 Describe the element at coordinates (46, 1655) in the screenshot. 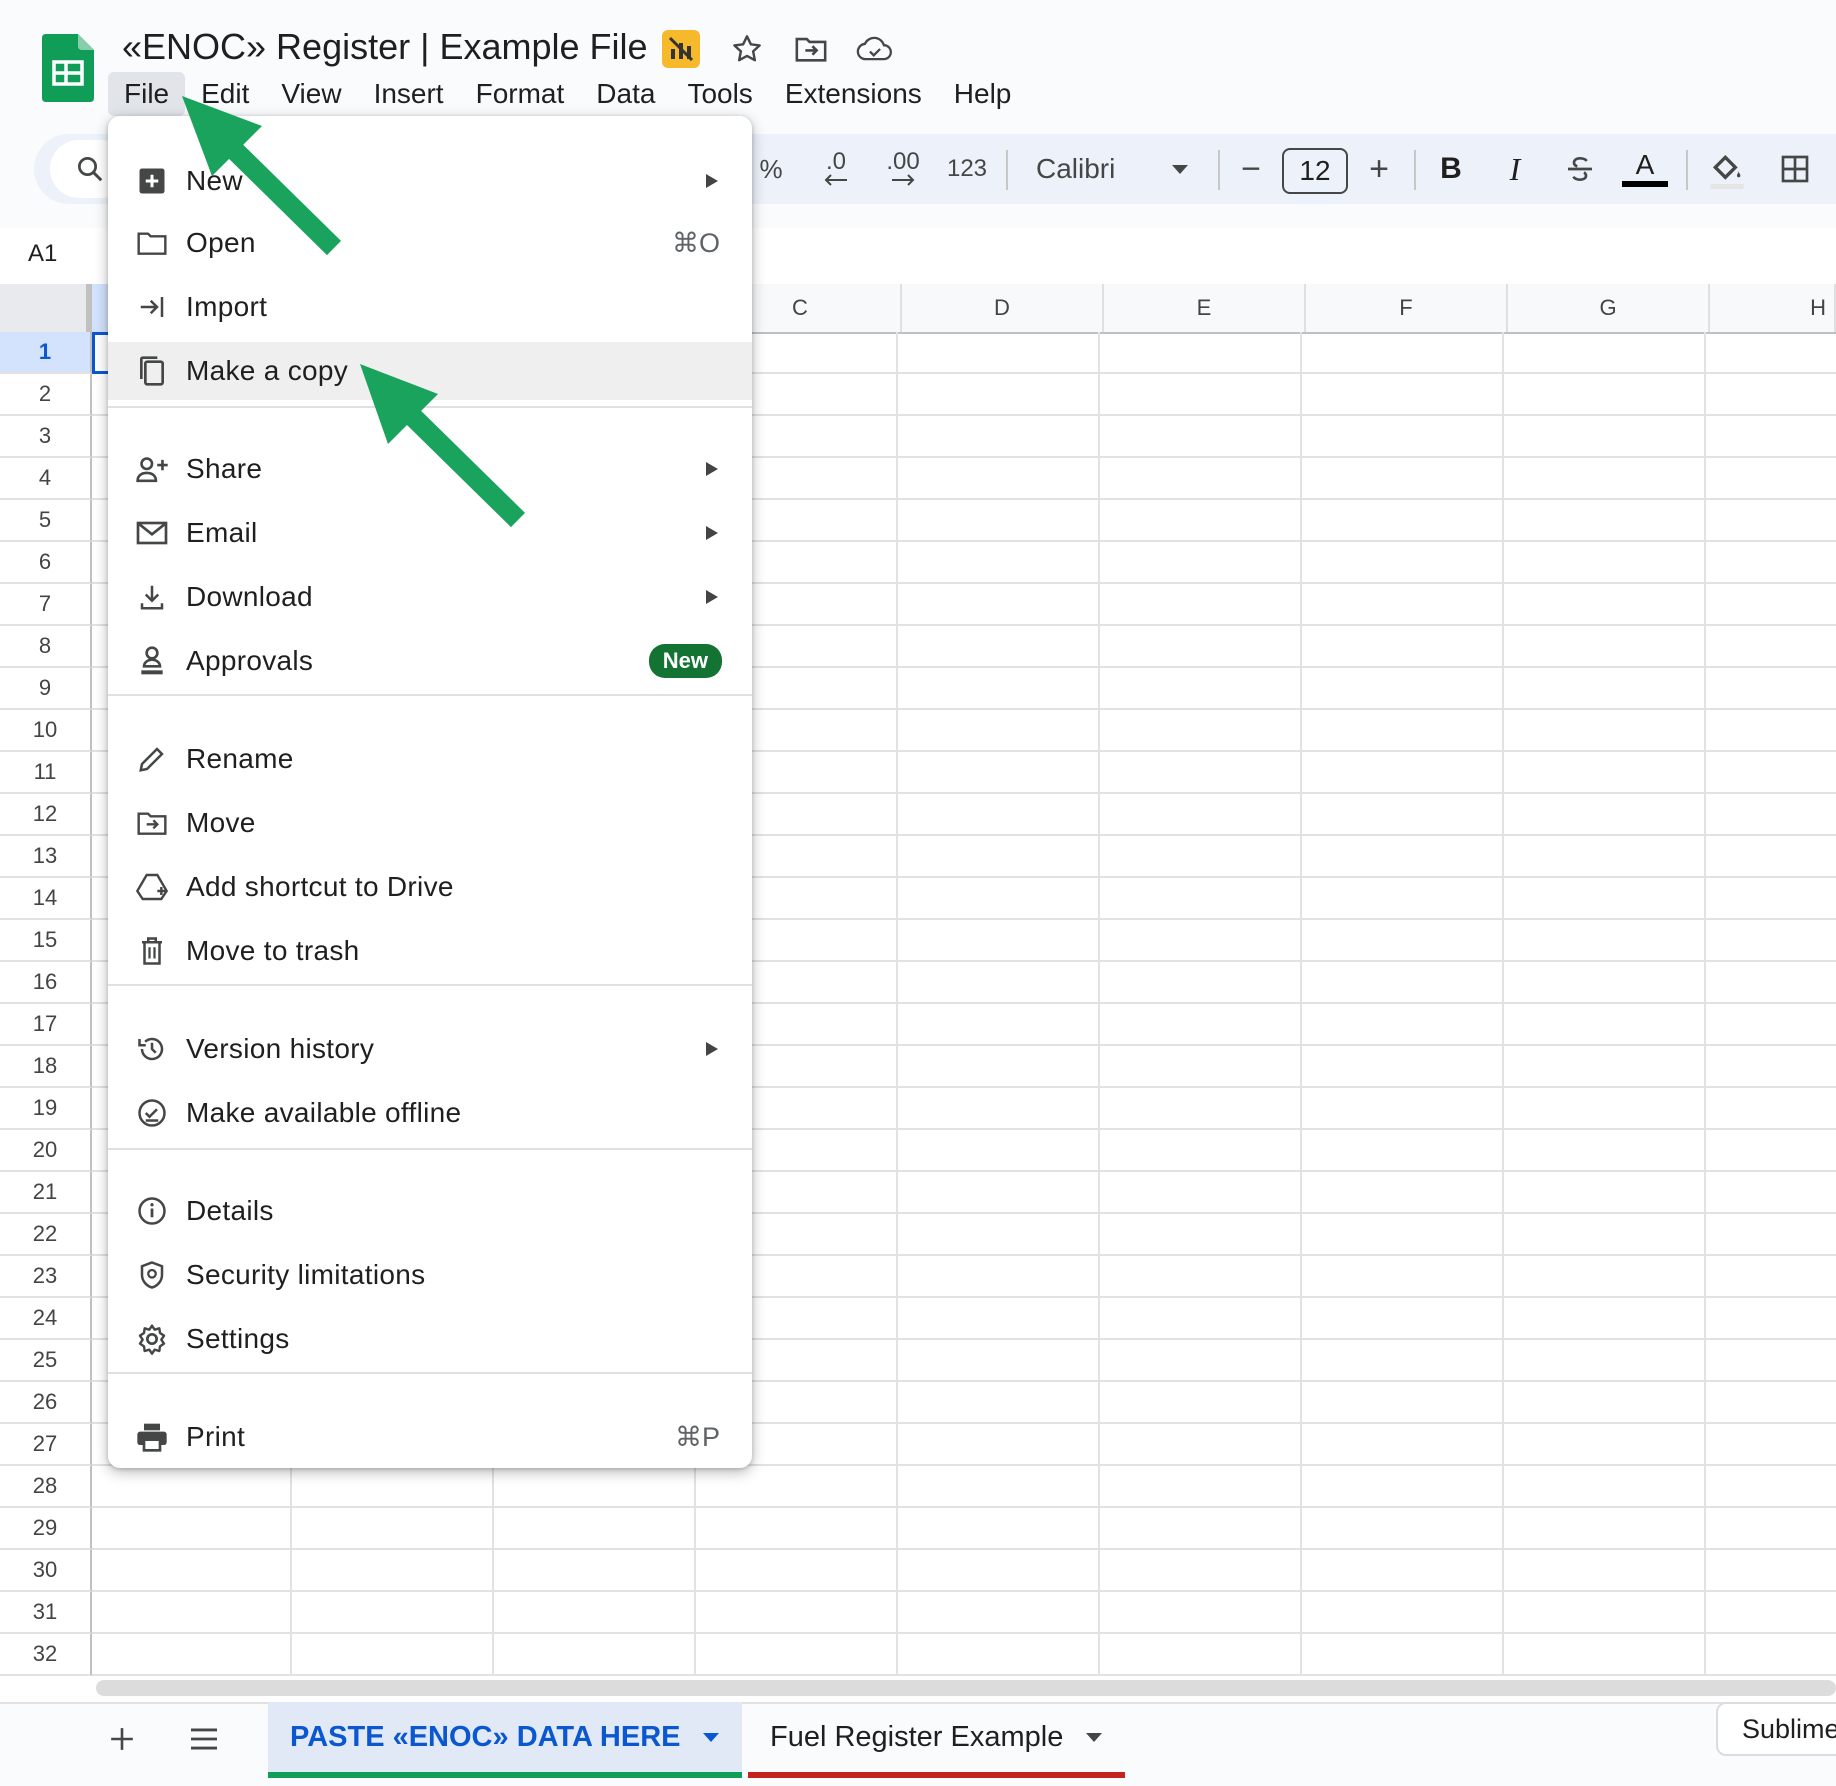

I see `row-header: 32` at that location.